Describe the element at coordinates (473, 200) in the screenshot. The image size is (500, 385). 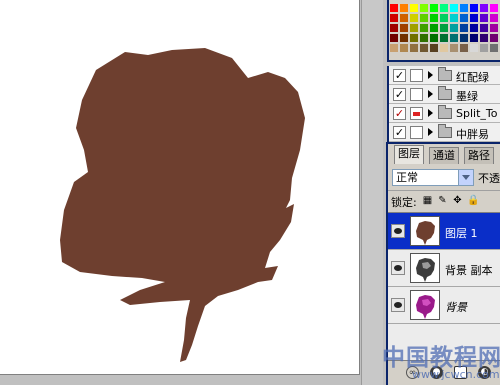
I see `lock-all-icon: 🔒` at that location.